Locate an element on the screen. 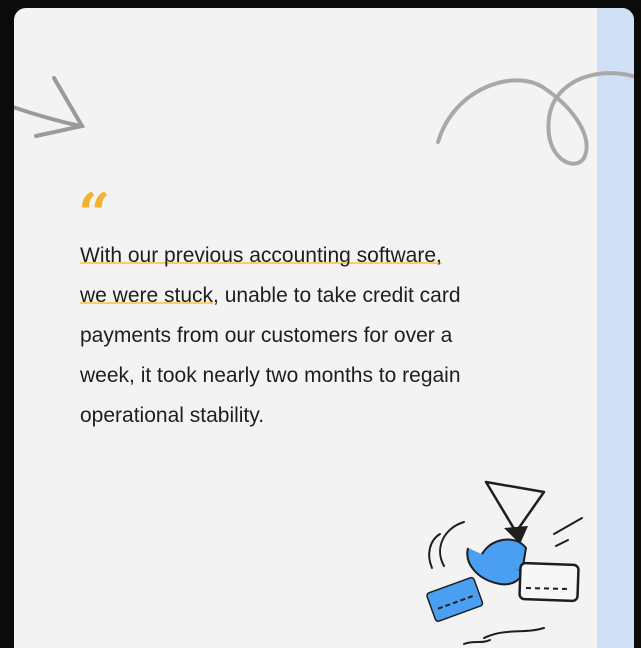  quote-highlight: we were stuck is located at coordinates (147, 295).